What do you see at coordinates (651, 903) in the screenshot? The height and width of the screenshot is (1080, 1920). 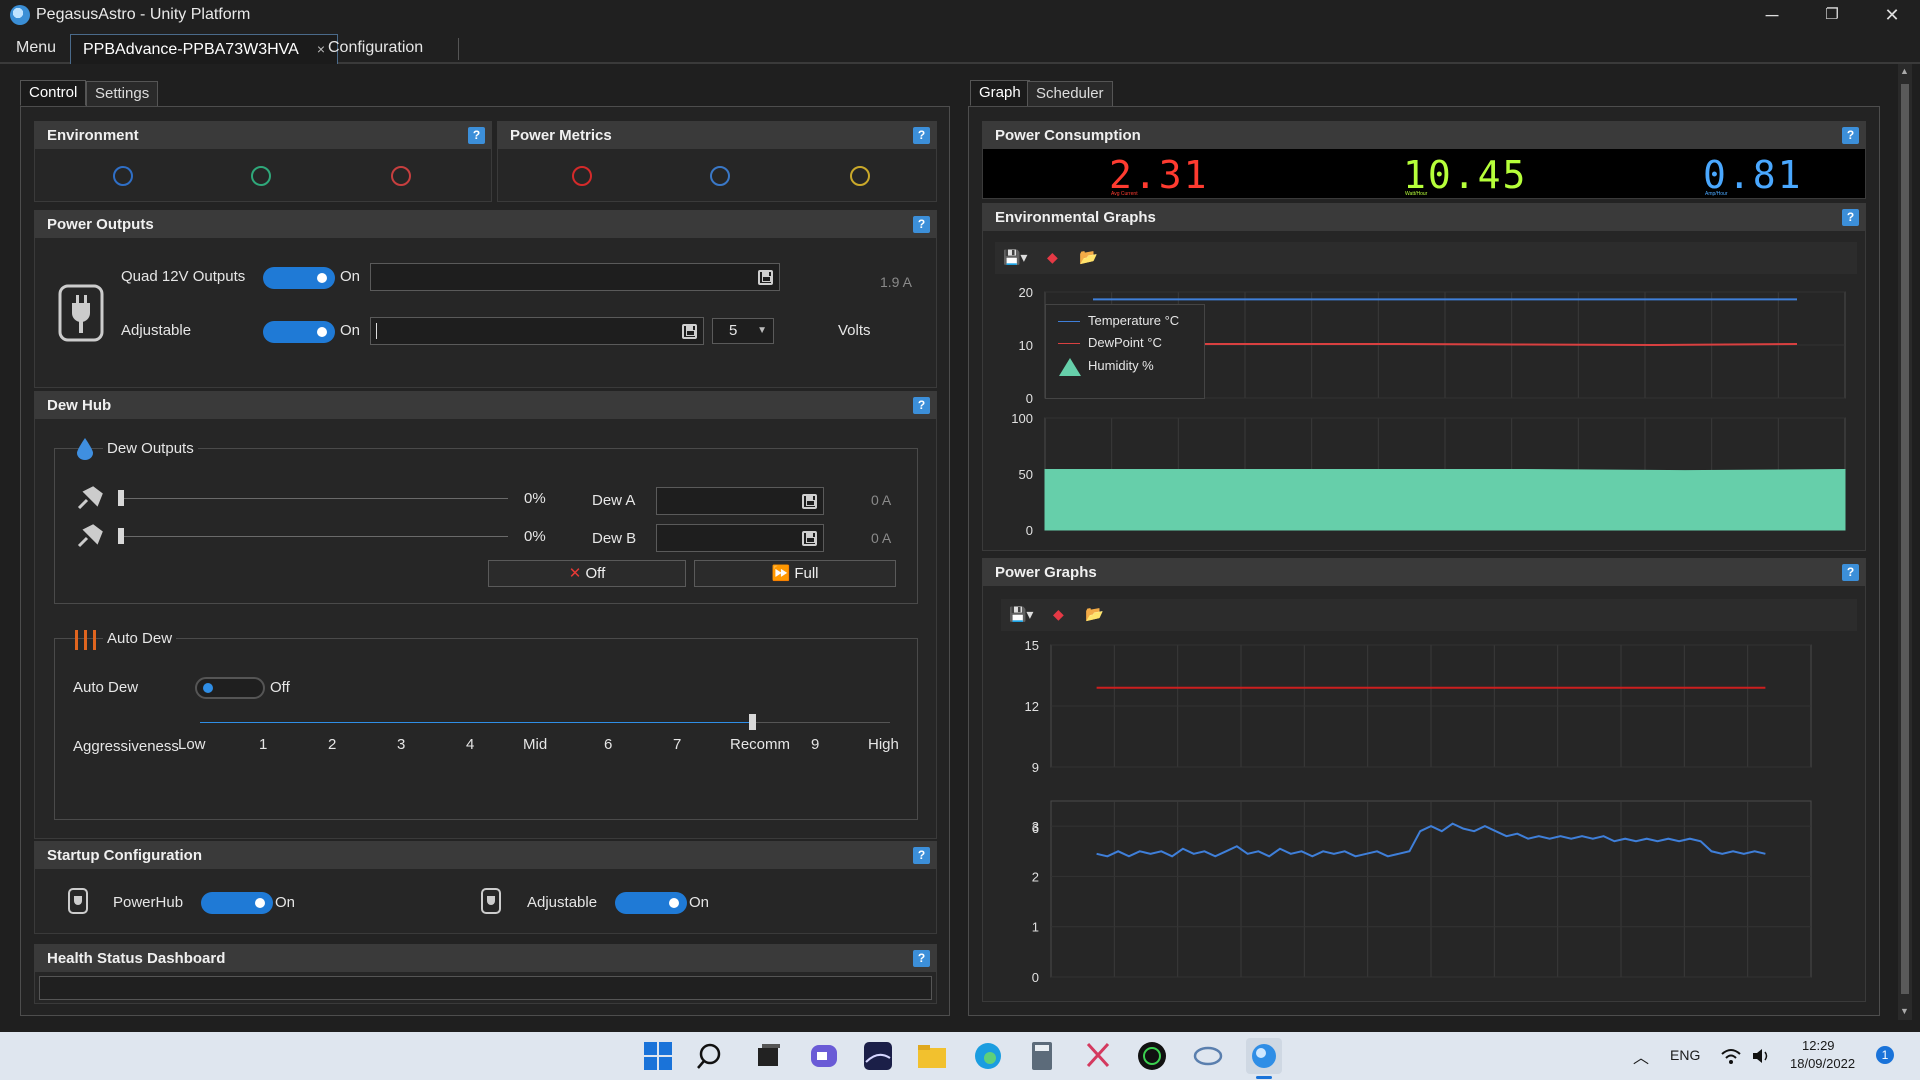 I see `adjustable-startup-toggle` at bounding box center [651, 903].